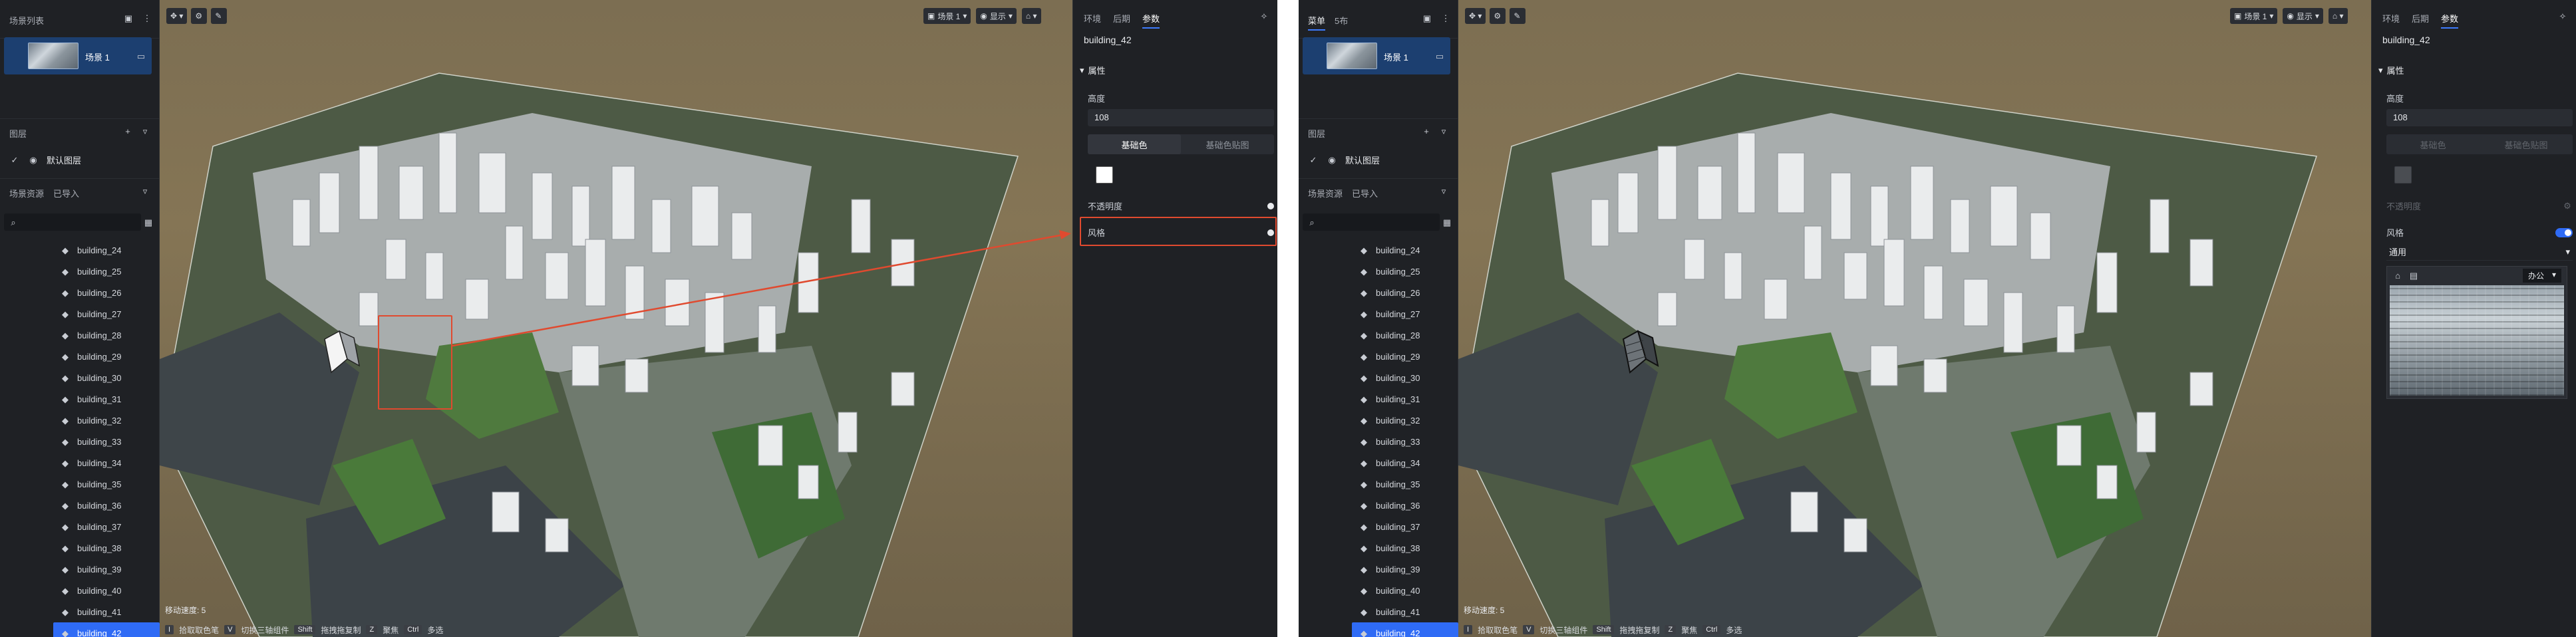 The width and height of the screenshot is (2576, 637). I want to click on color-swatch, so click(1104, 175).